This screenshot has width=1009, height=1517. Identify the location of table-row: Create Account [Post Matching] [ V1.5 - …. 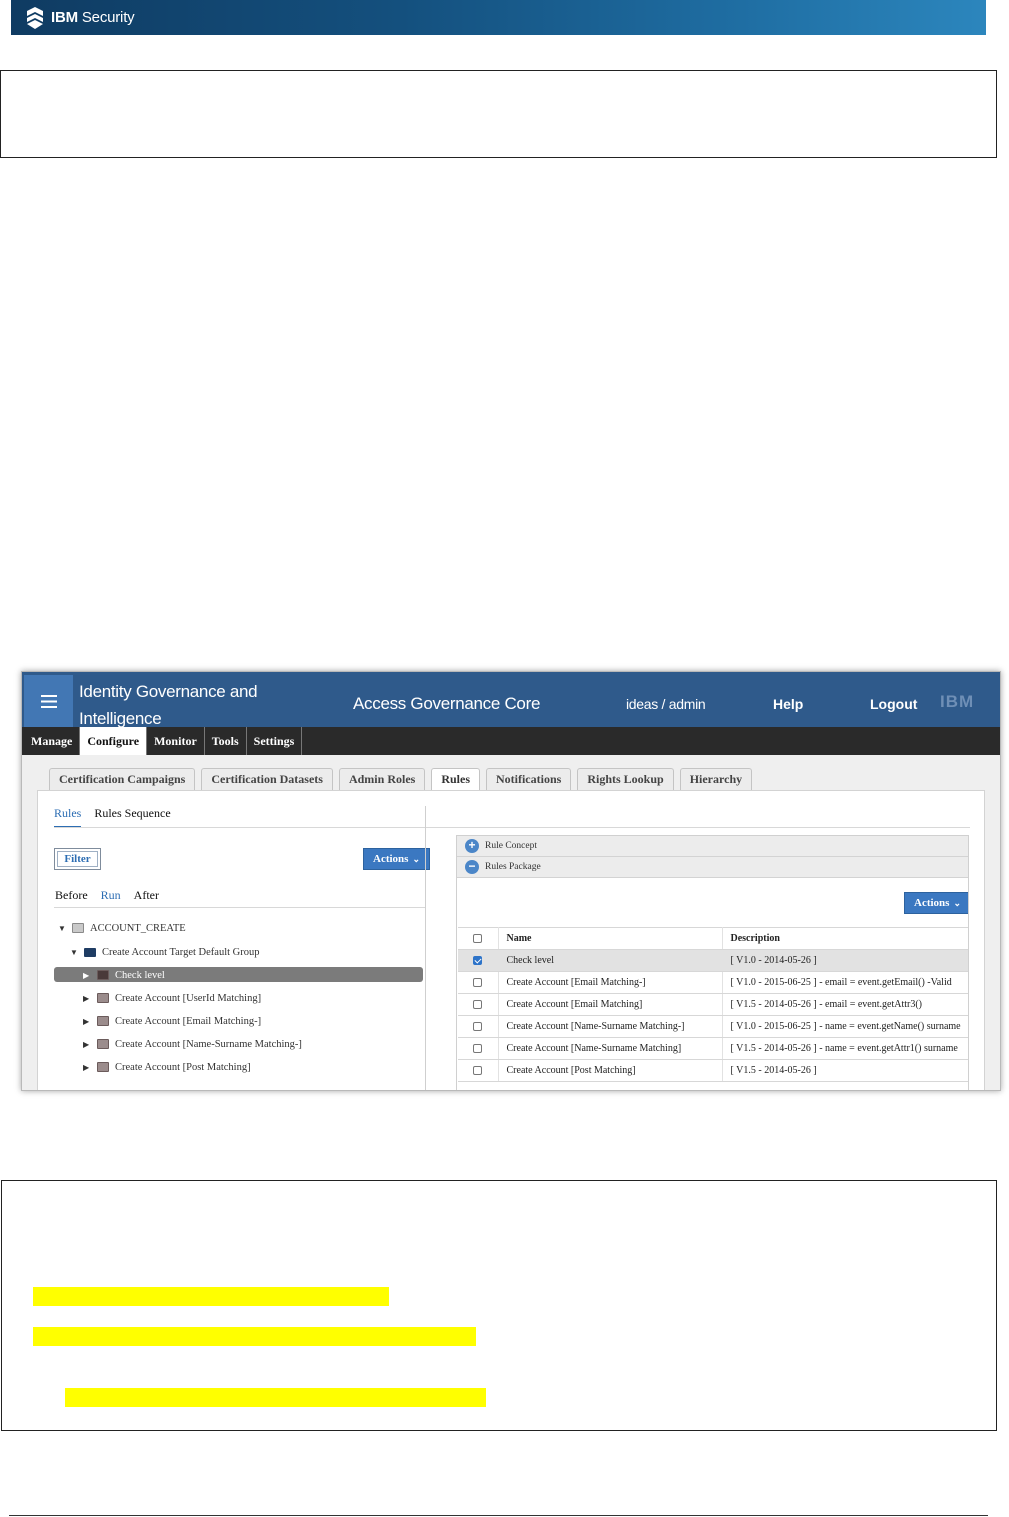
(713, 1070).